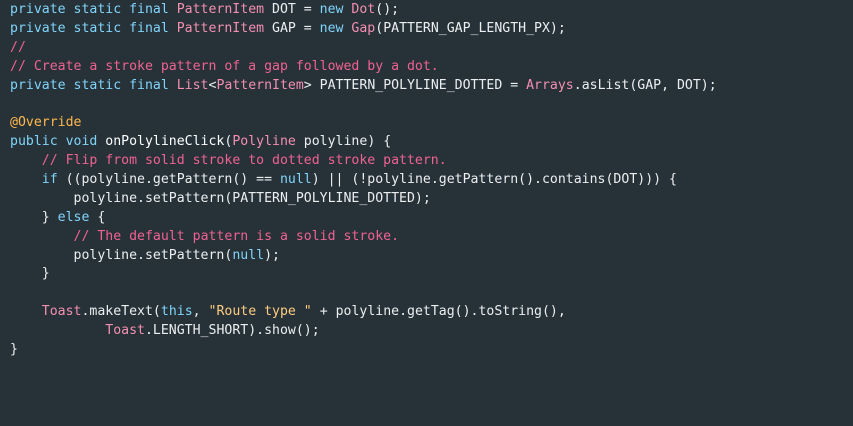 This screenshot has height=426, width=853. Describe the element at coordinates (415, 85) in the screenshot. I see `code-token: > PATTERN_POLYLINE_DOTTED =` at that location.